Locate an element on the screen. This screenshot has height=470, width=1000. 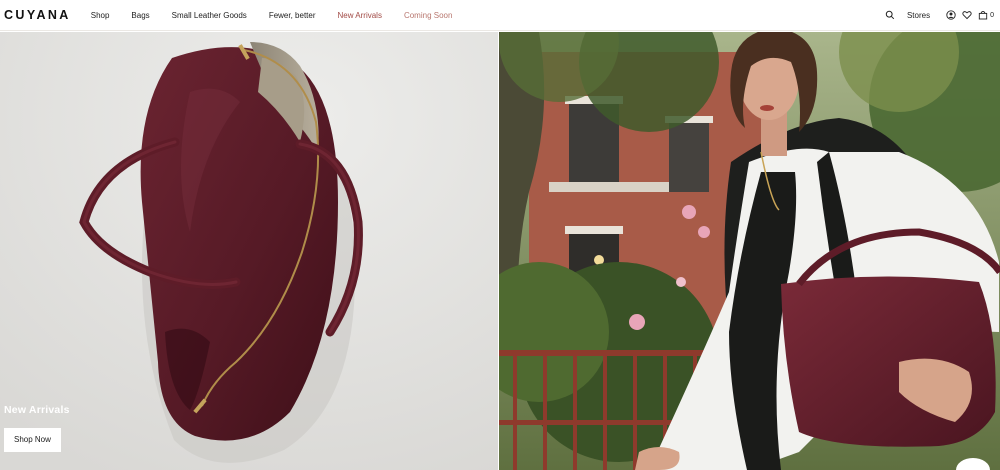
hero-title: New Arrivals is located at coordinates (37, 410).